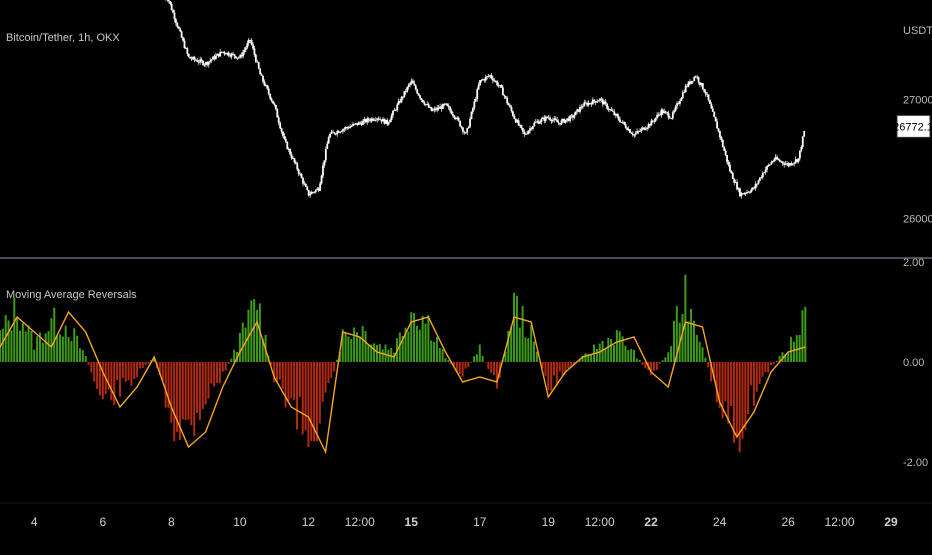  Describe the element at coordinates (917, 31) in the screenshot. I see `price-unit-label: USDT` at that location.